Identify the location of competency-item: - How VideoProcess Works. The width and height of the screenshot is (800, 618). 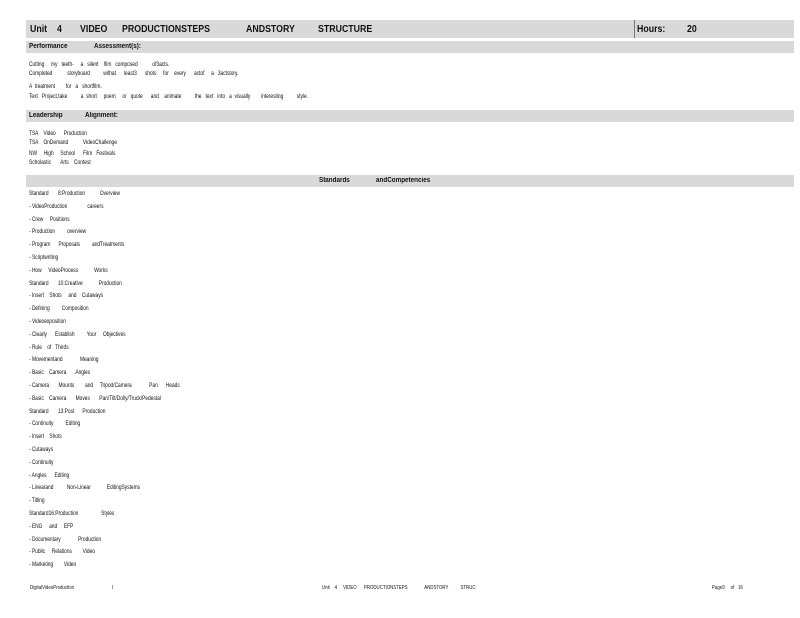
(68, 270).